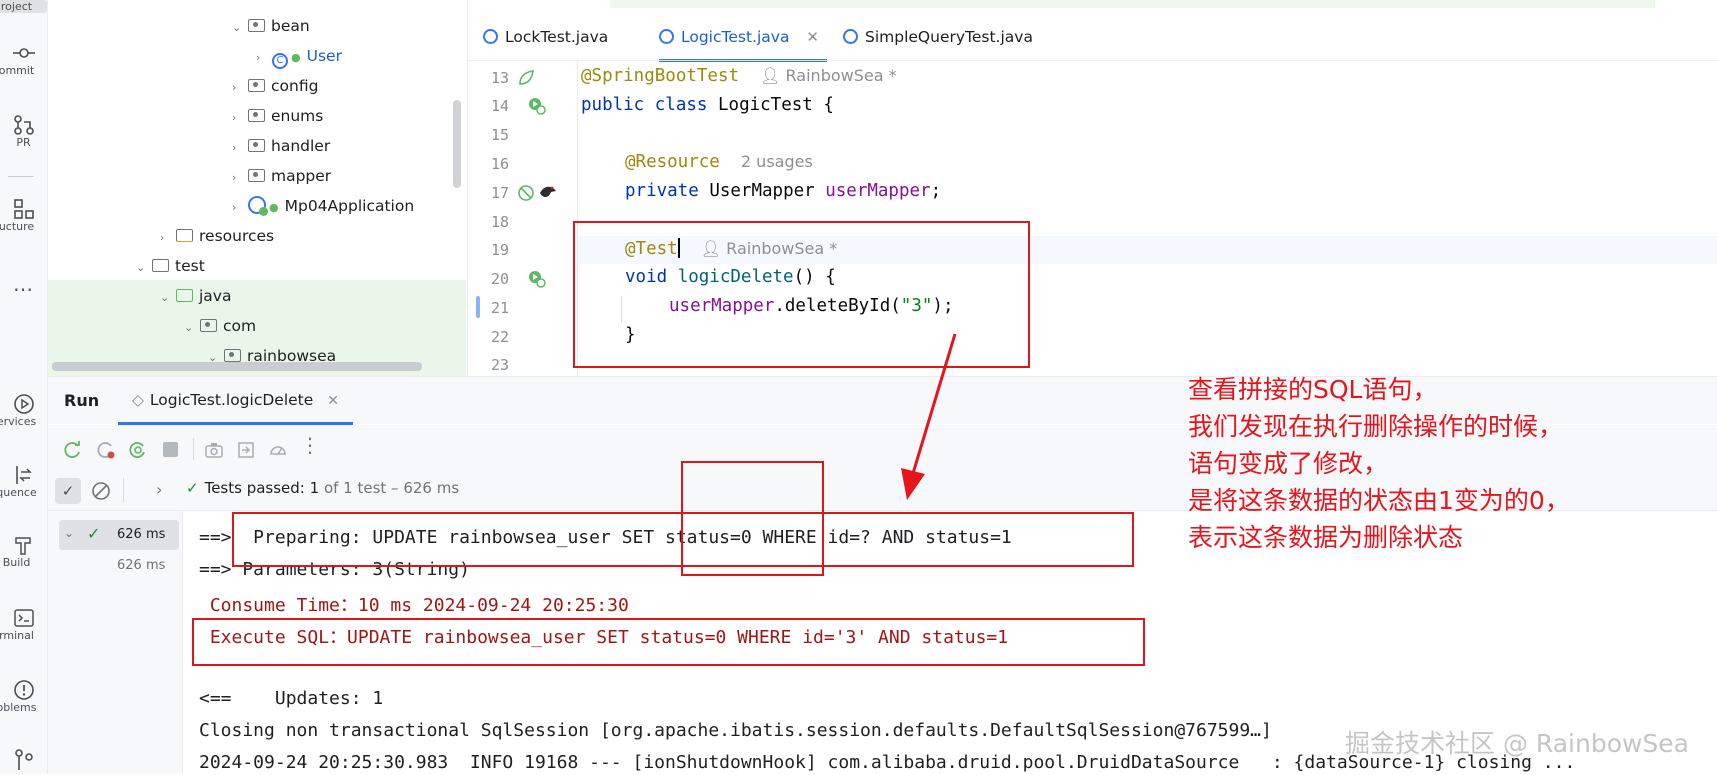  Describe the element at coordinates (278, 450) in the screenshot. I see `coverage-icon` at that location.